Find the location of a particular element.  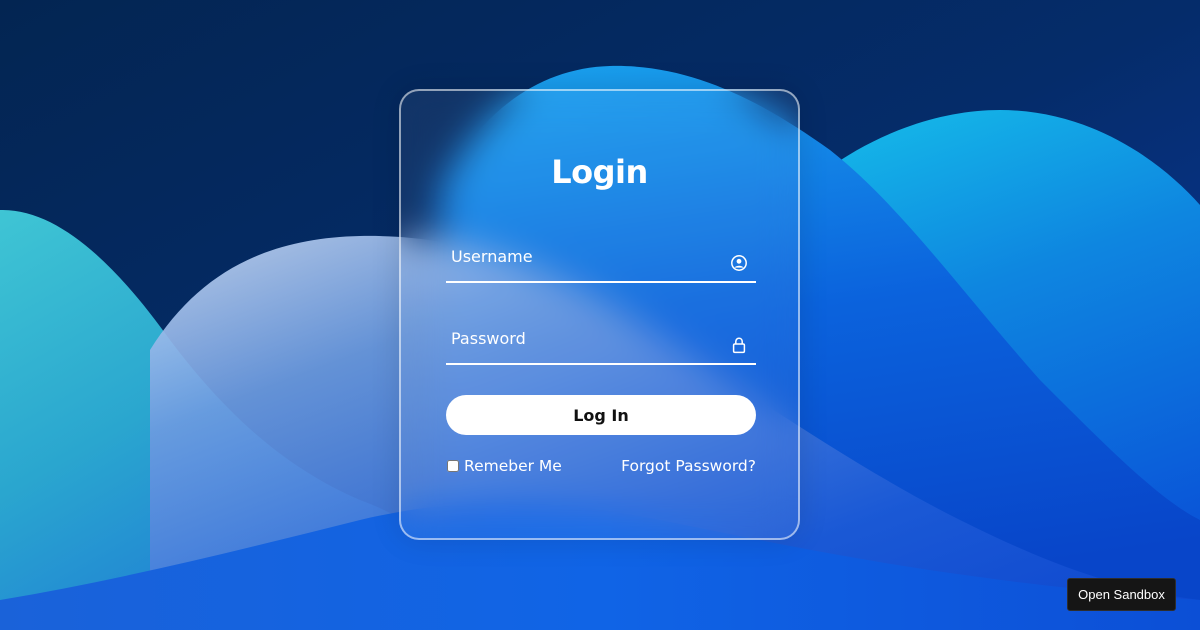

username-field: Username is located at coordinates (601, 264).